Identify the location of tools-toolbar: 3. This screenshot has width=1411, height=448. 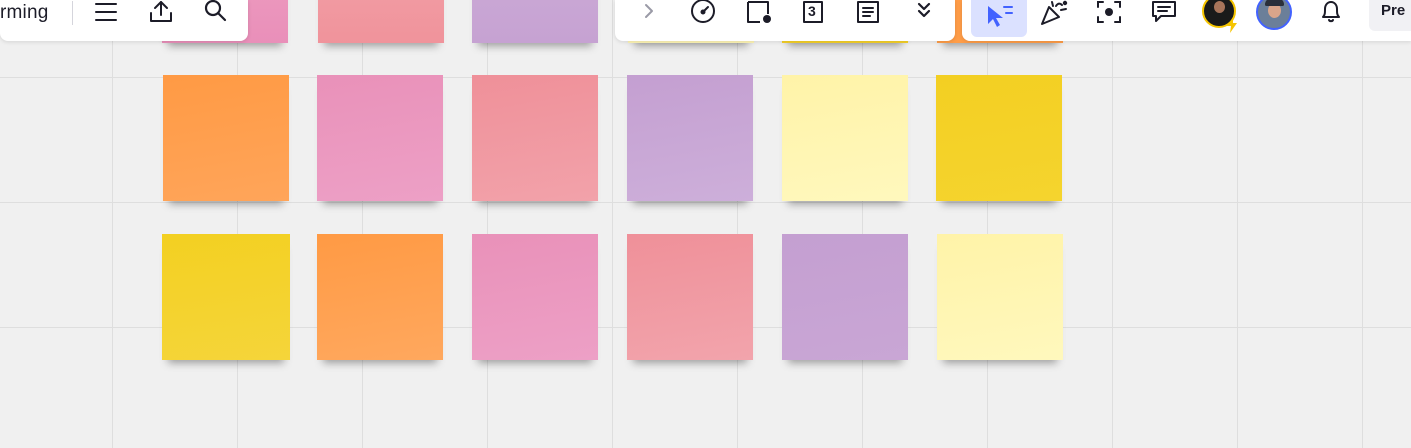
(785, 20).